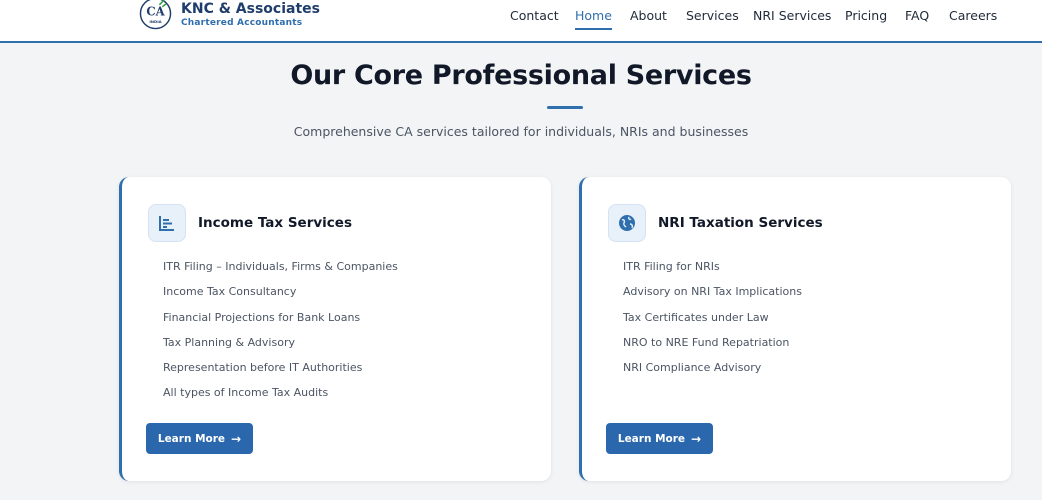 This screenshot has height=500, width=1042. Describe the element at coordinates (565, 107) in the screenshot. I see `title-underline` at that location.